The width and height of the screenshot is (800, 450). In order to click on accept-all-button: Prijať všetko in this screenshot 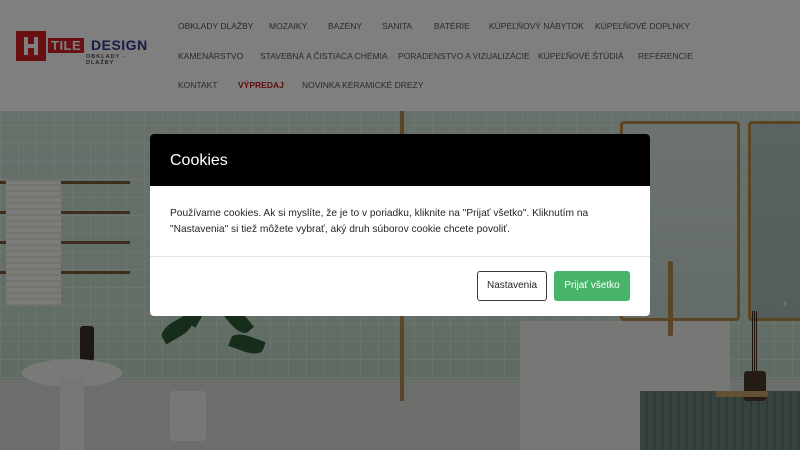, I will do `click(592, 286)`.